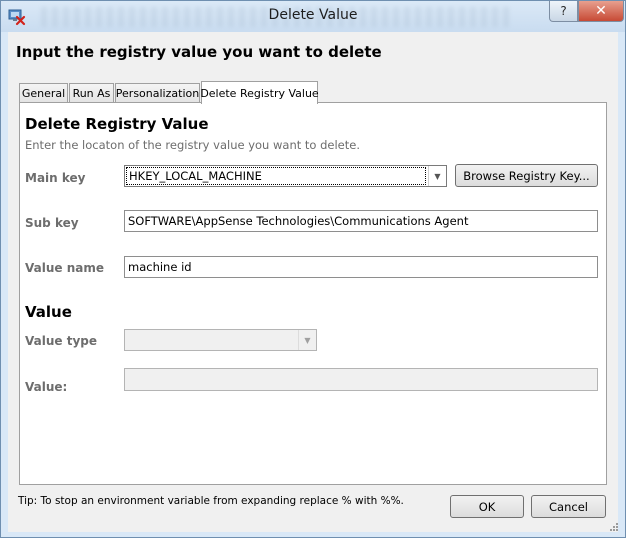  Describe the element at coordinates (48, 312) in the screenshot. I see `value-section-title: Value` at that location.